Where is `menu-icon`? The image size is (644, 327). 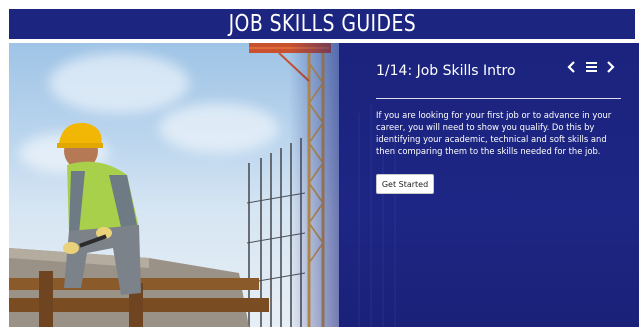
menu-icon is located at coordinates (591, 67).